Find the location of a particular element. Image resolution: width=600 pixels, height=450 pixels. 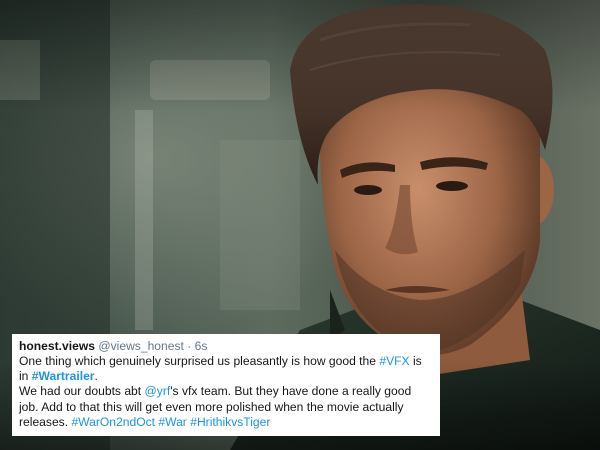

hashtag-war: #War is located at coordinates (172, 422).